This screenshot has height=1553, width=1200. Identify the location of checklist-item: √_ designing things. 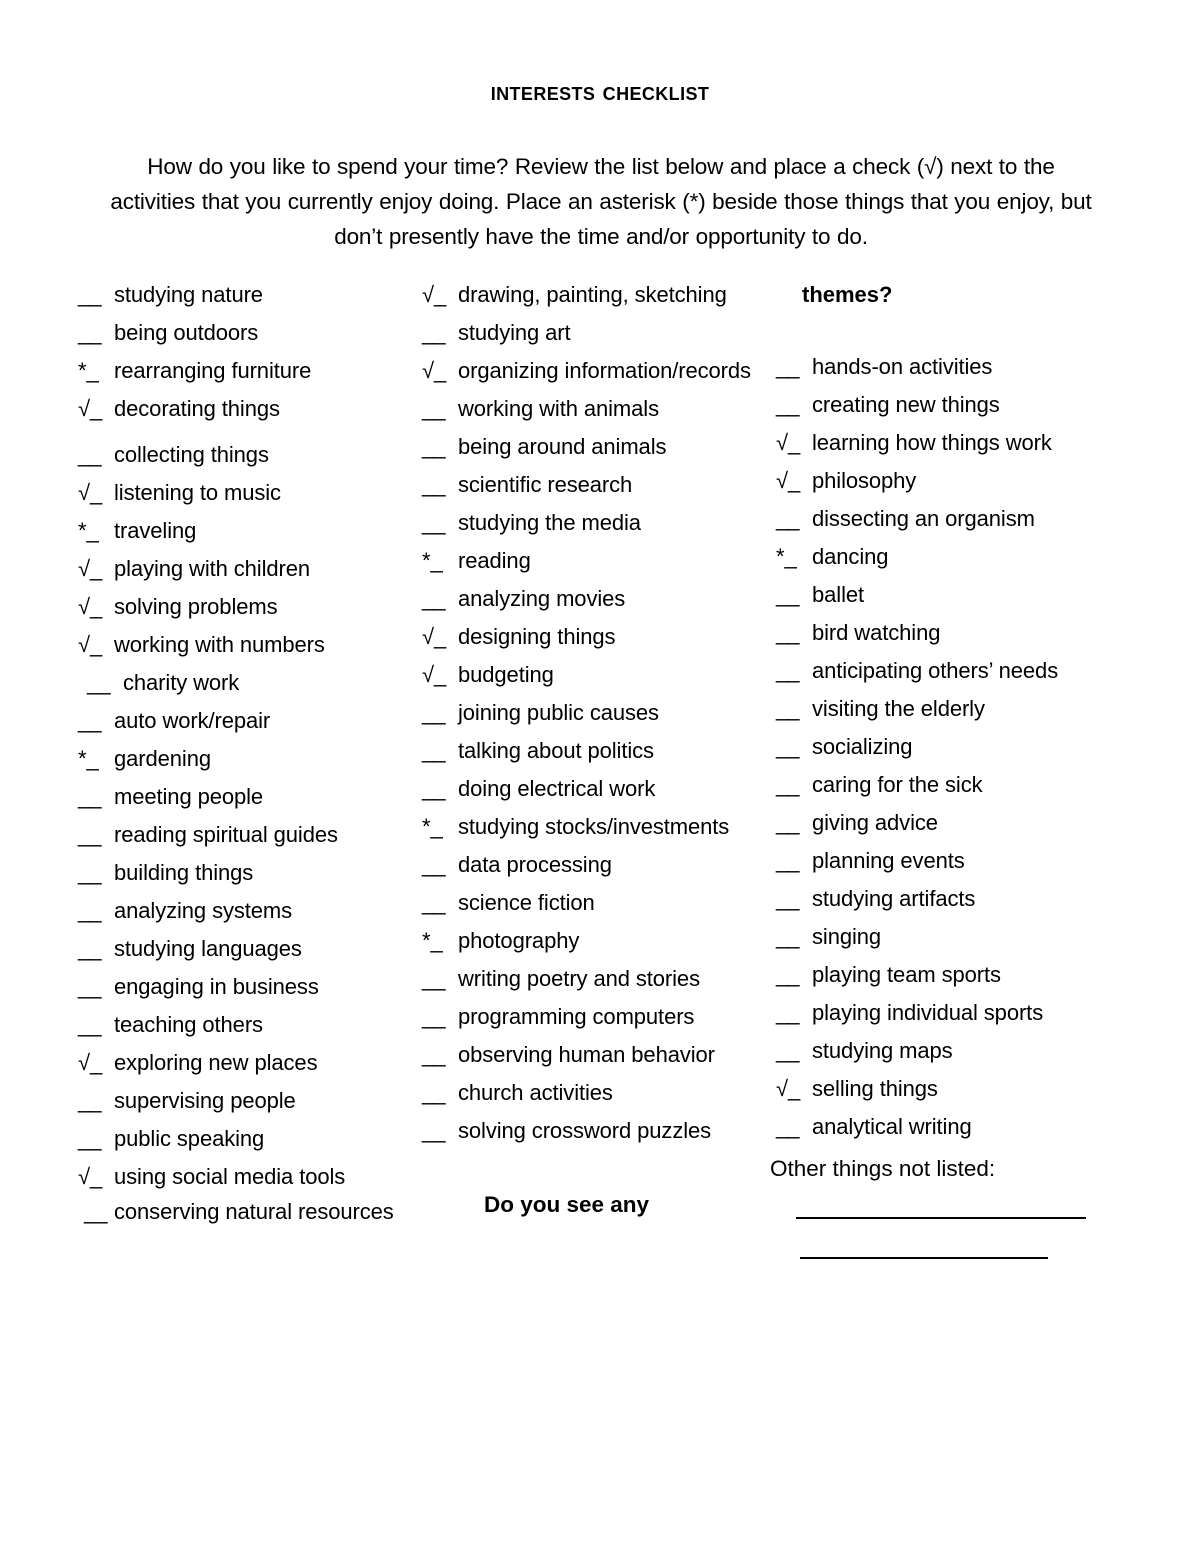
(597, 637).